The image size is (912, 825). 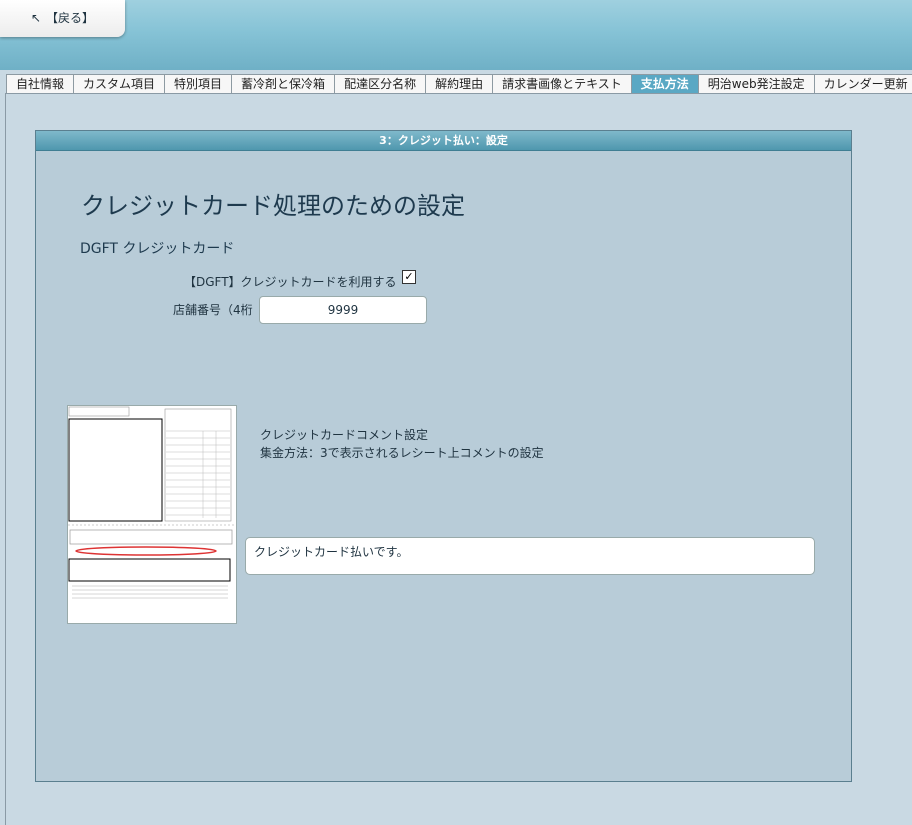 I want to click on comment-setting-title: クレジットカードコメント設定, so click(x=344, y=435).